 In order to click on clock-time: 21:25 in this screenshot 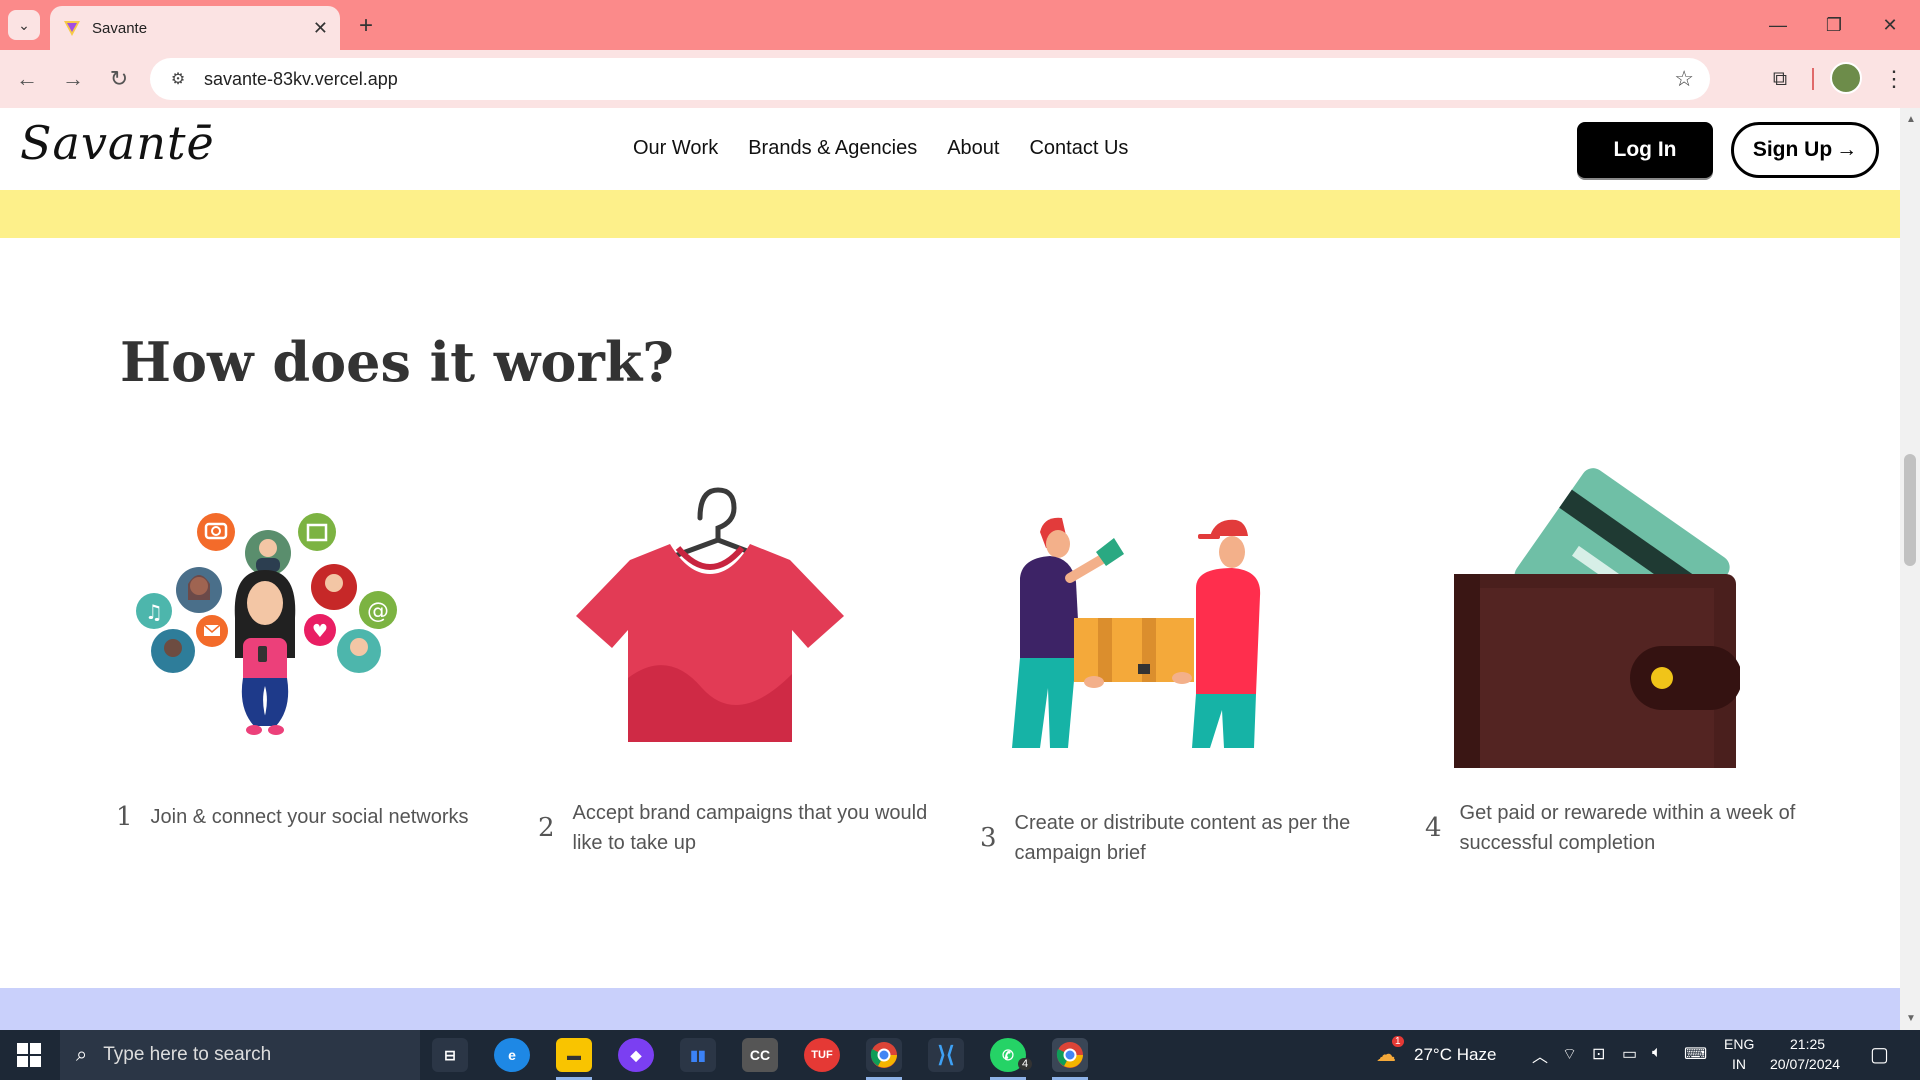, I will do `click(1807, 1044)`.